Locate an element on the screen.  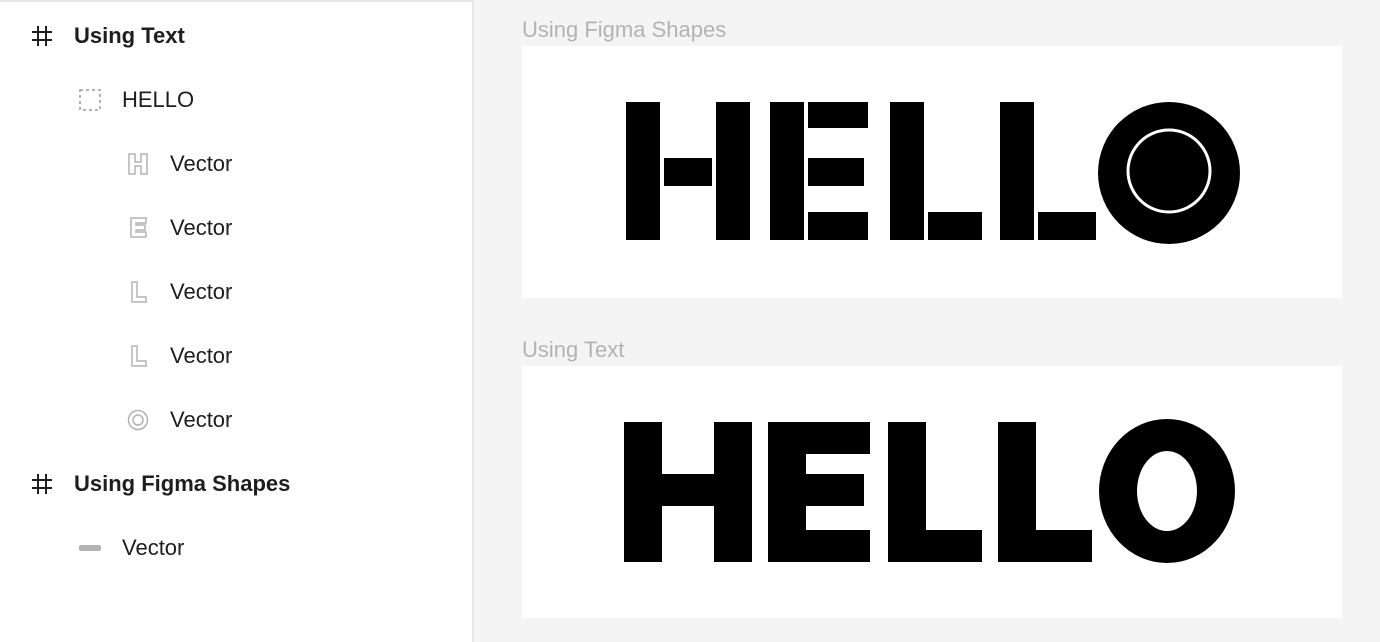
layer-frame-using-figma-shapes: Using Figma Shapes is located at coordinates (236, 484).